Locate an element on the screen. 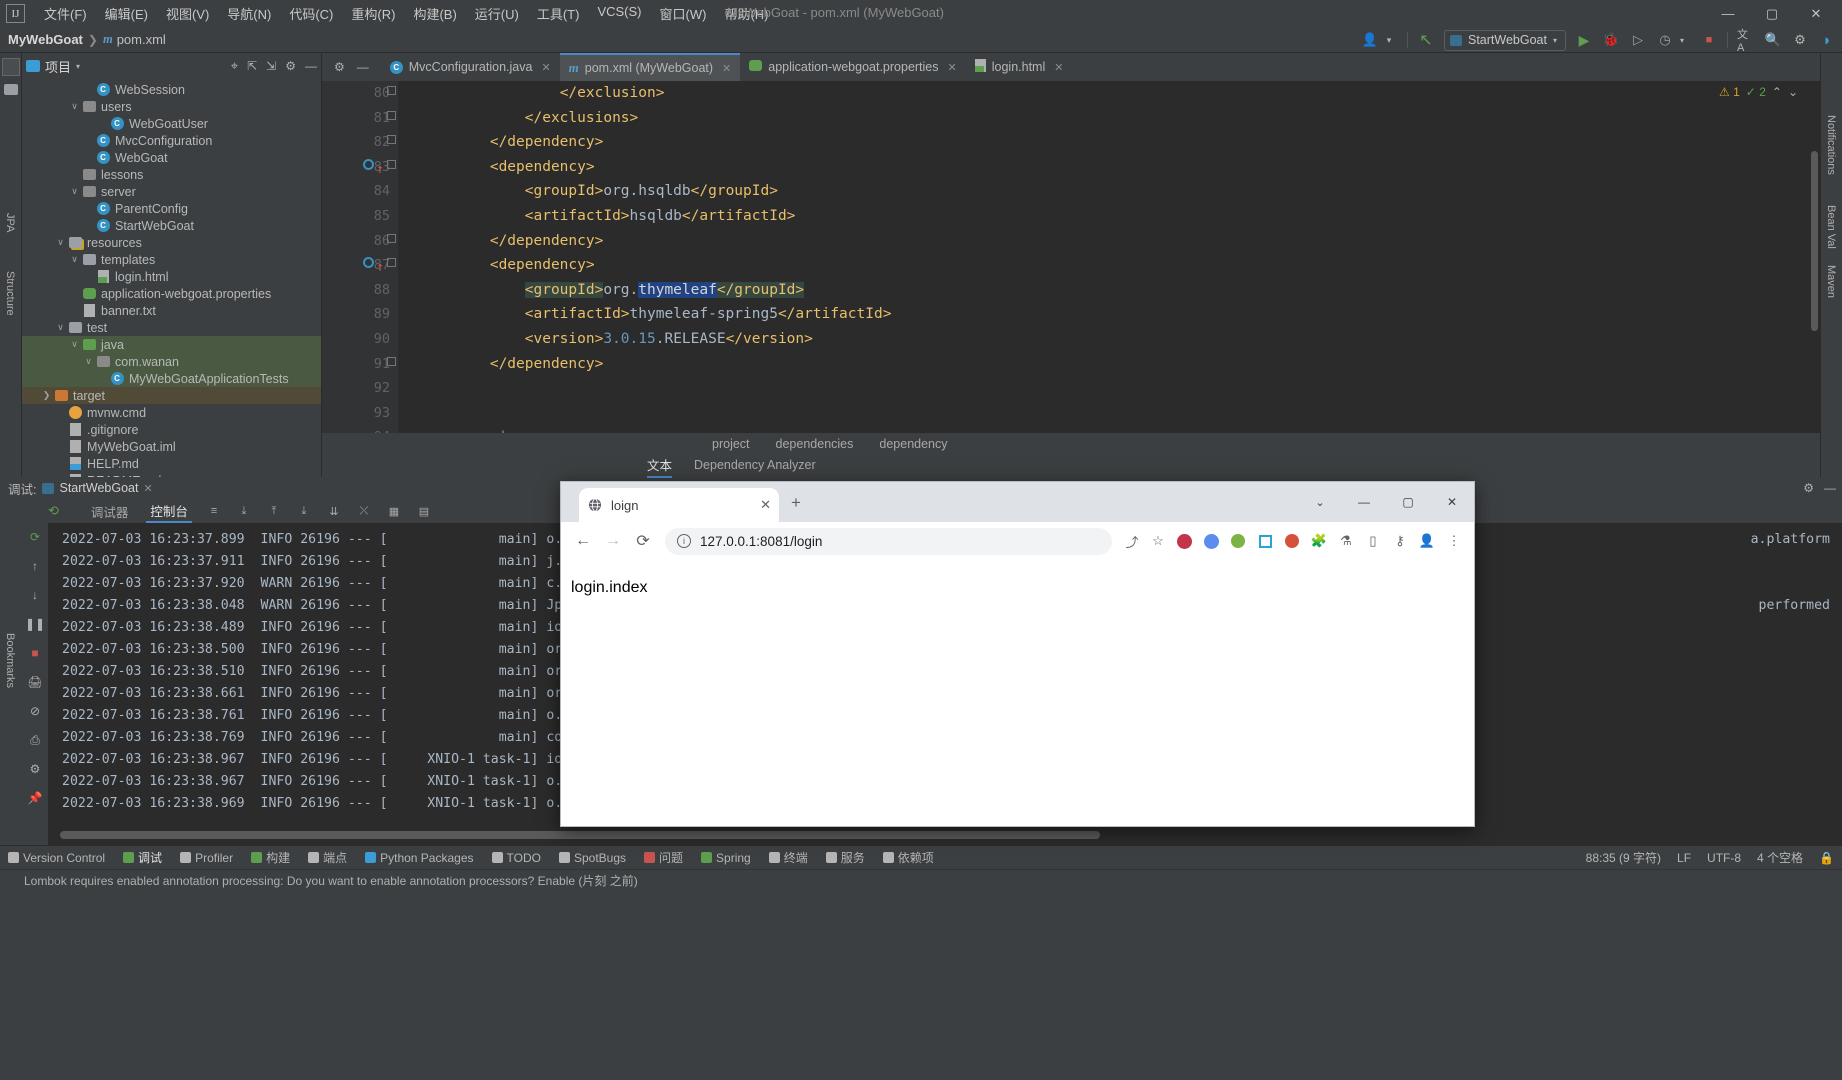 The height and width of the screenshot is (1080, 1842). folder-icon is located at coordinates (10, 89).